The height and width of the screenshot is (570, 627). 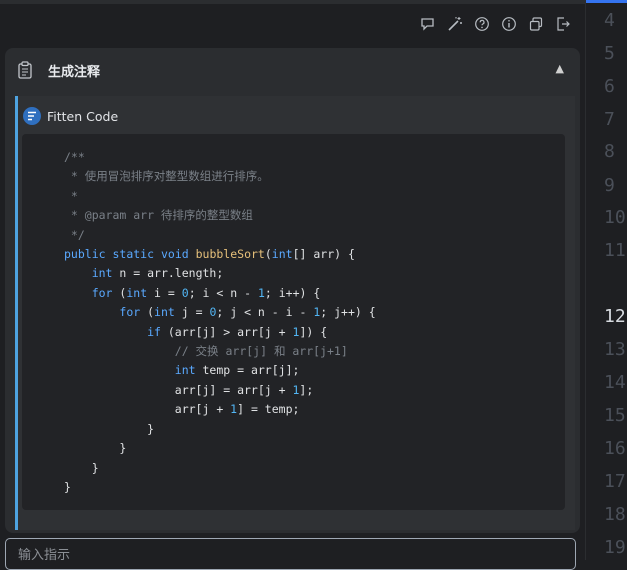 I want to click on code-line: *, so click(x=71, y=195).